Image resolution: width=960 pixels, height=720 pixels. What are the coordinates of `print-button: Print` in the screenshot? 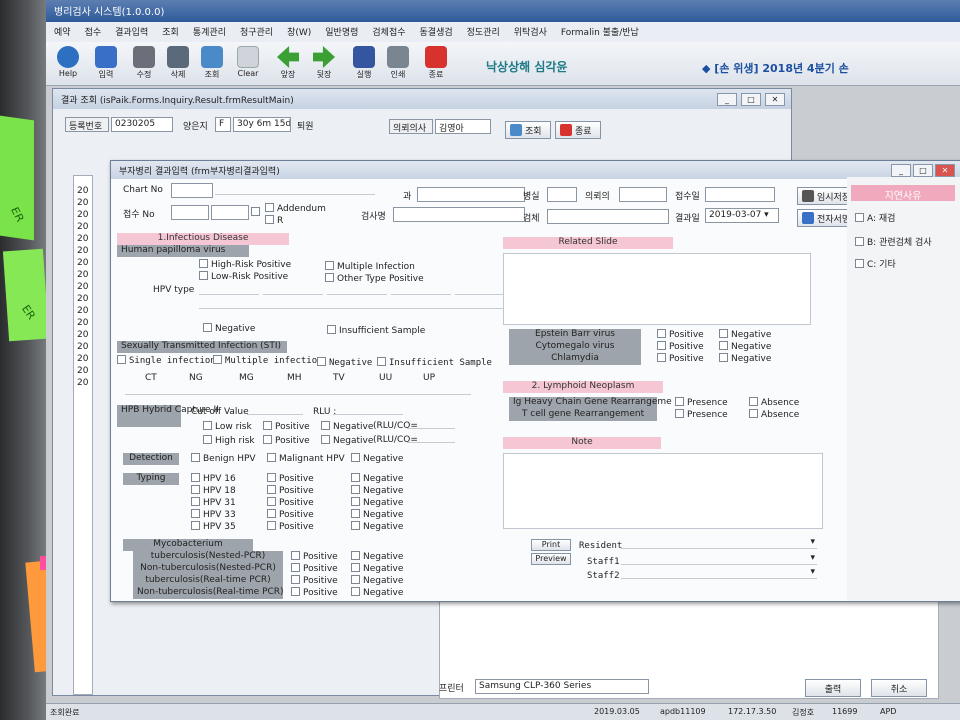 It's located at (551, 545).